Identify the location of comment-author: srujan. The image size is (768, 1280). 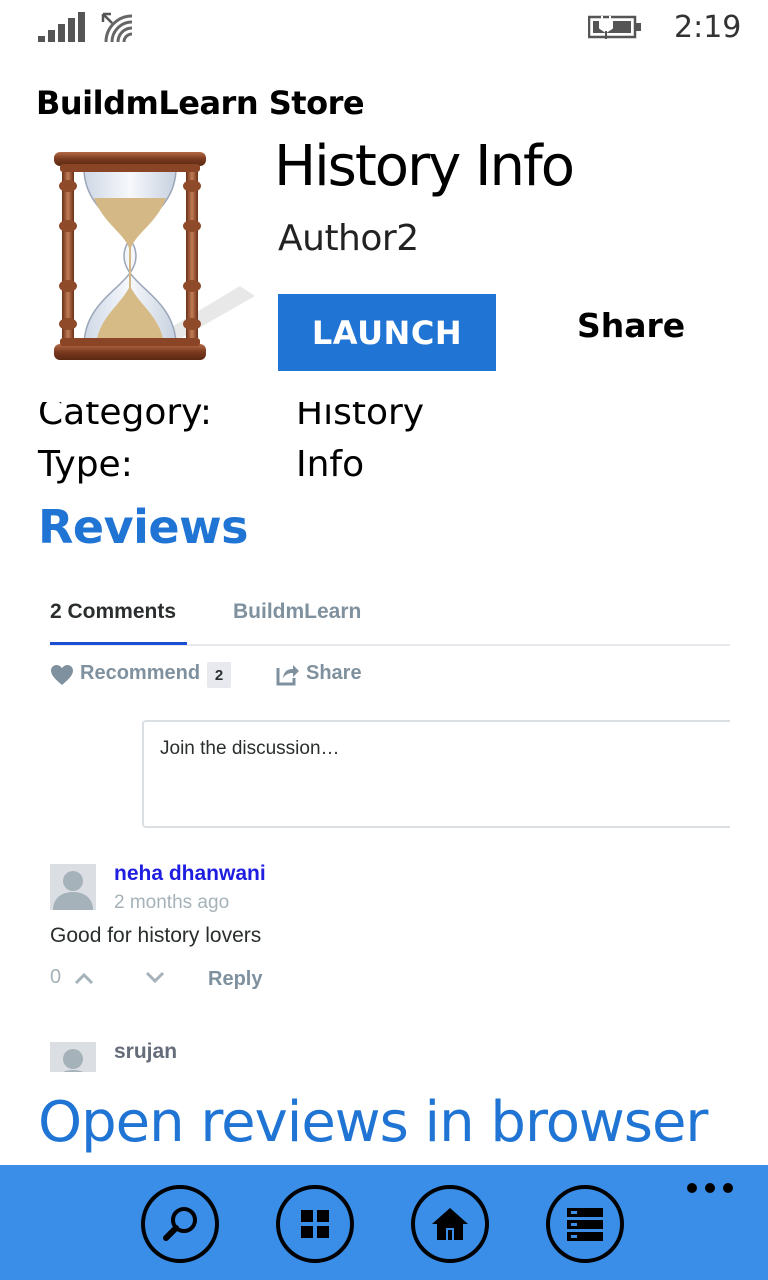
(145, 1052).